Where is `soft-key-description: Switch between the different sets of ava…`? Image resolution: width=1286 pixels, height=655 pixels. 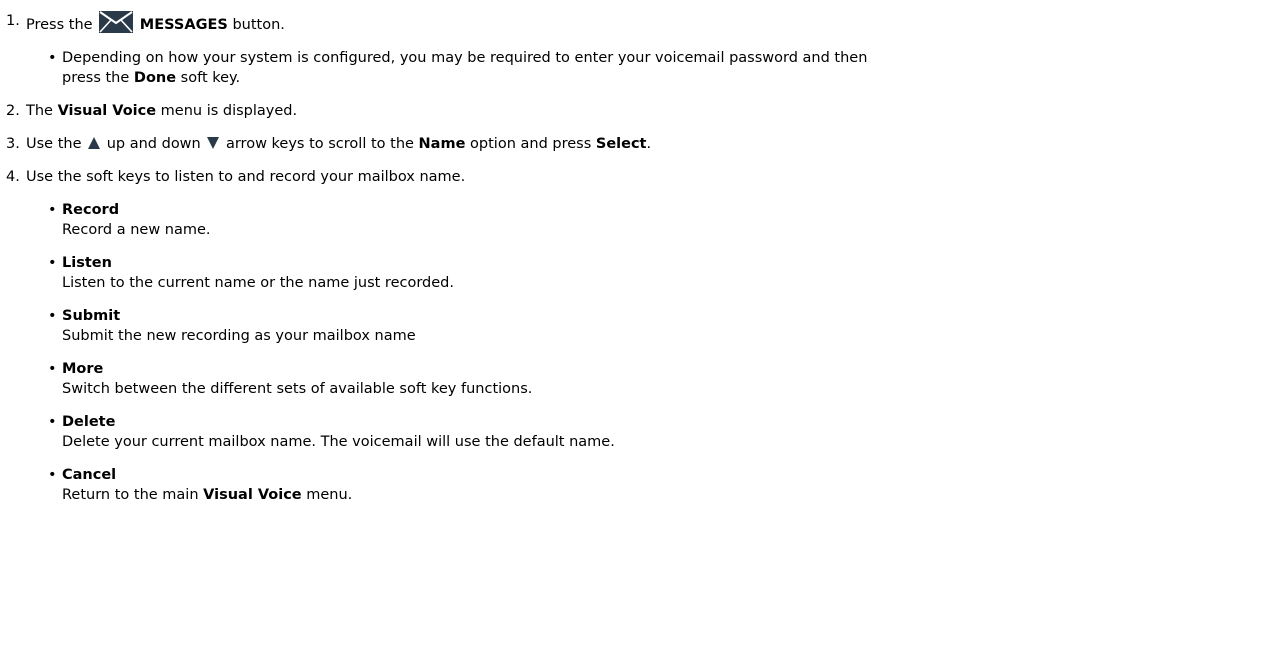
soft-key-description: Switch between the different sets of ava… is located at coordinates (297, 389).